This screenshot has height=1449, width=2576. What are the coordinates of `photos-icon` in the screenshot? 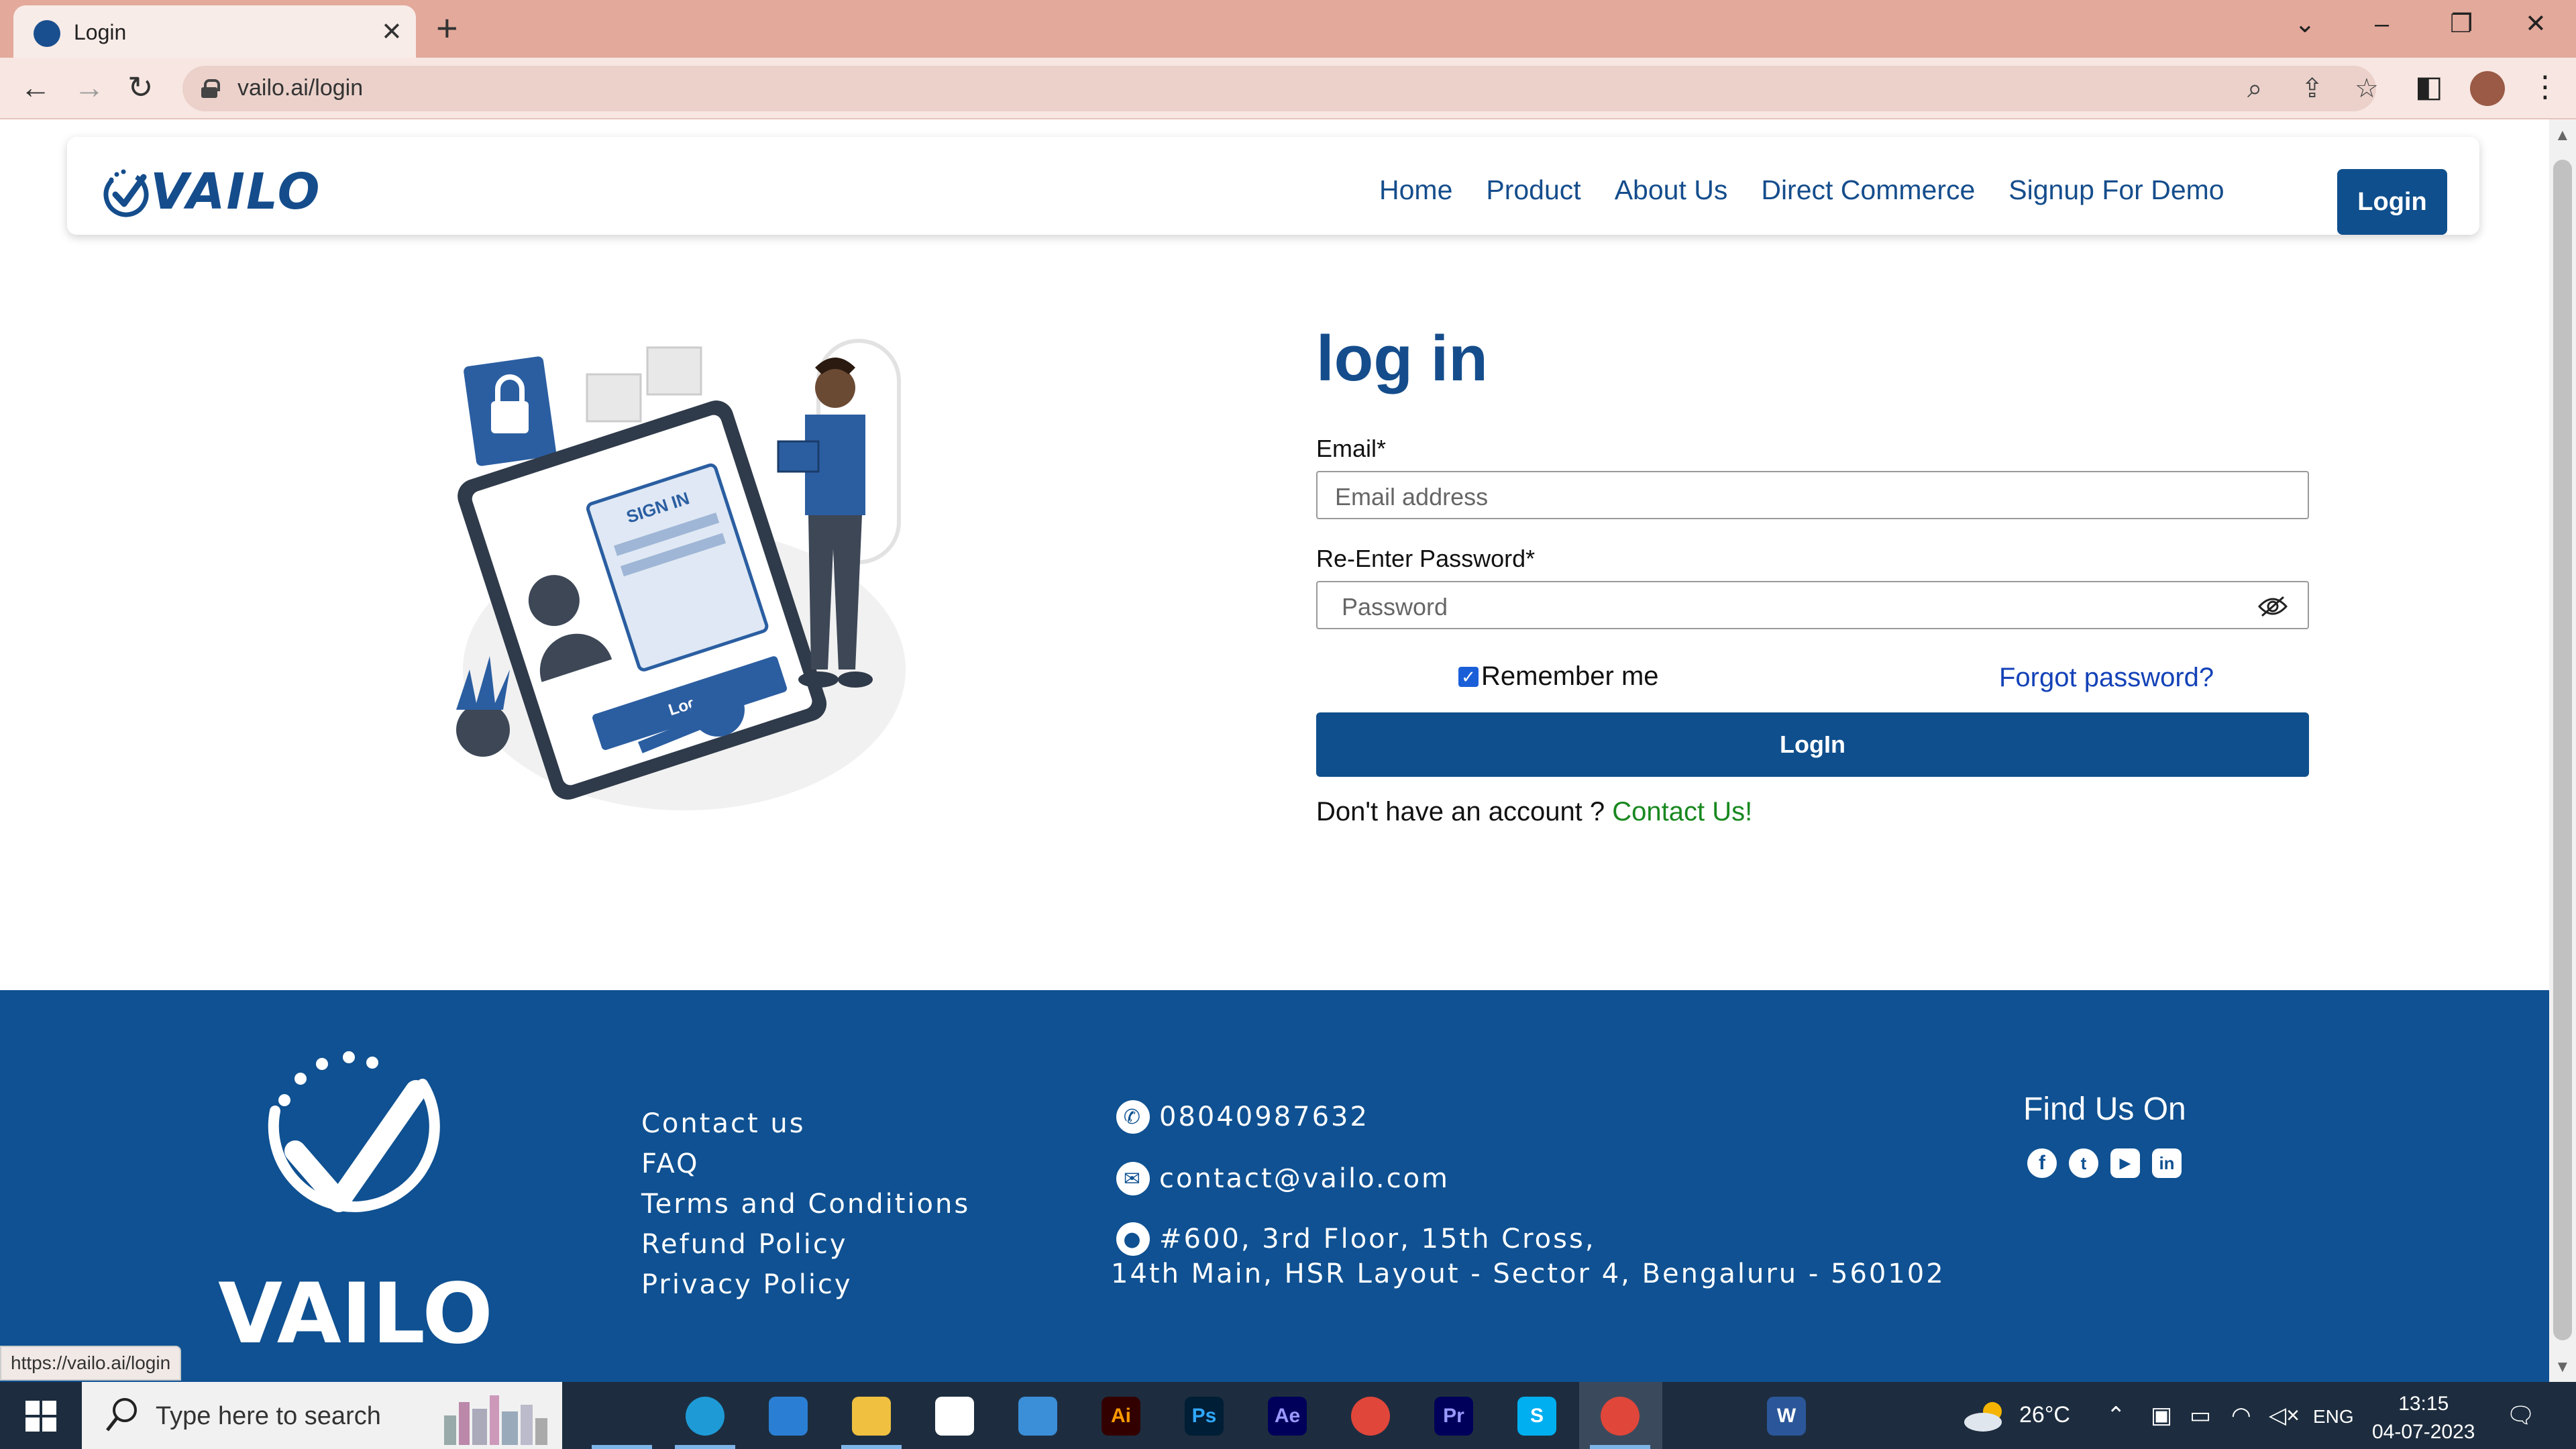 It's located at (1037, 1416).